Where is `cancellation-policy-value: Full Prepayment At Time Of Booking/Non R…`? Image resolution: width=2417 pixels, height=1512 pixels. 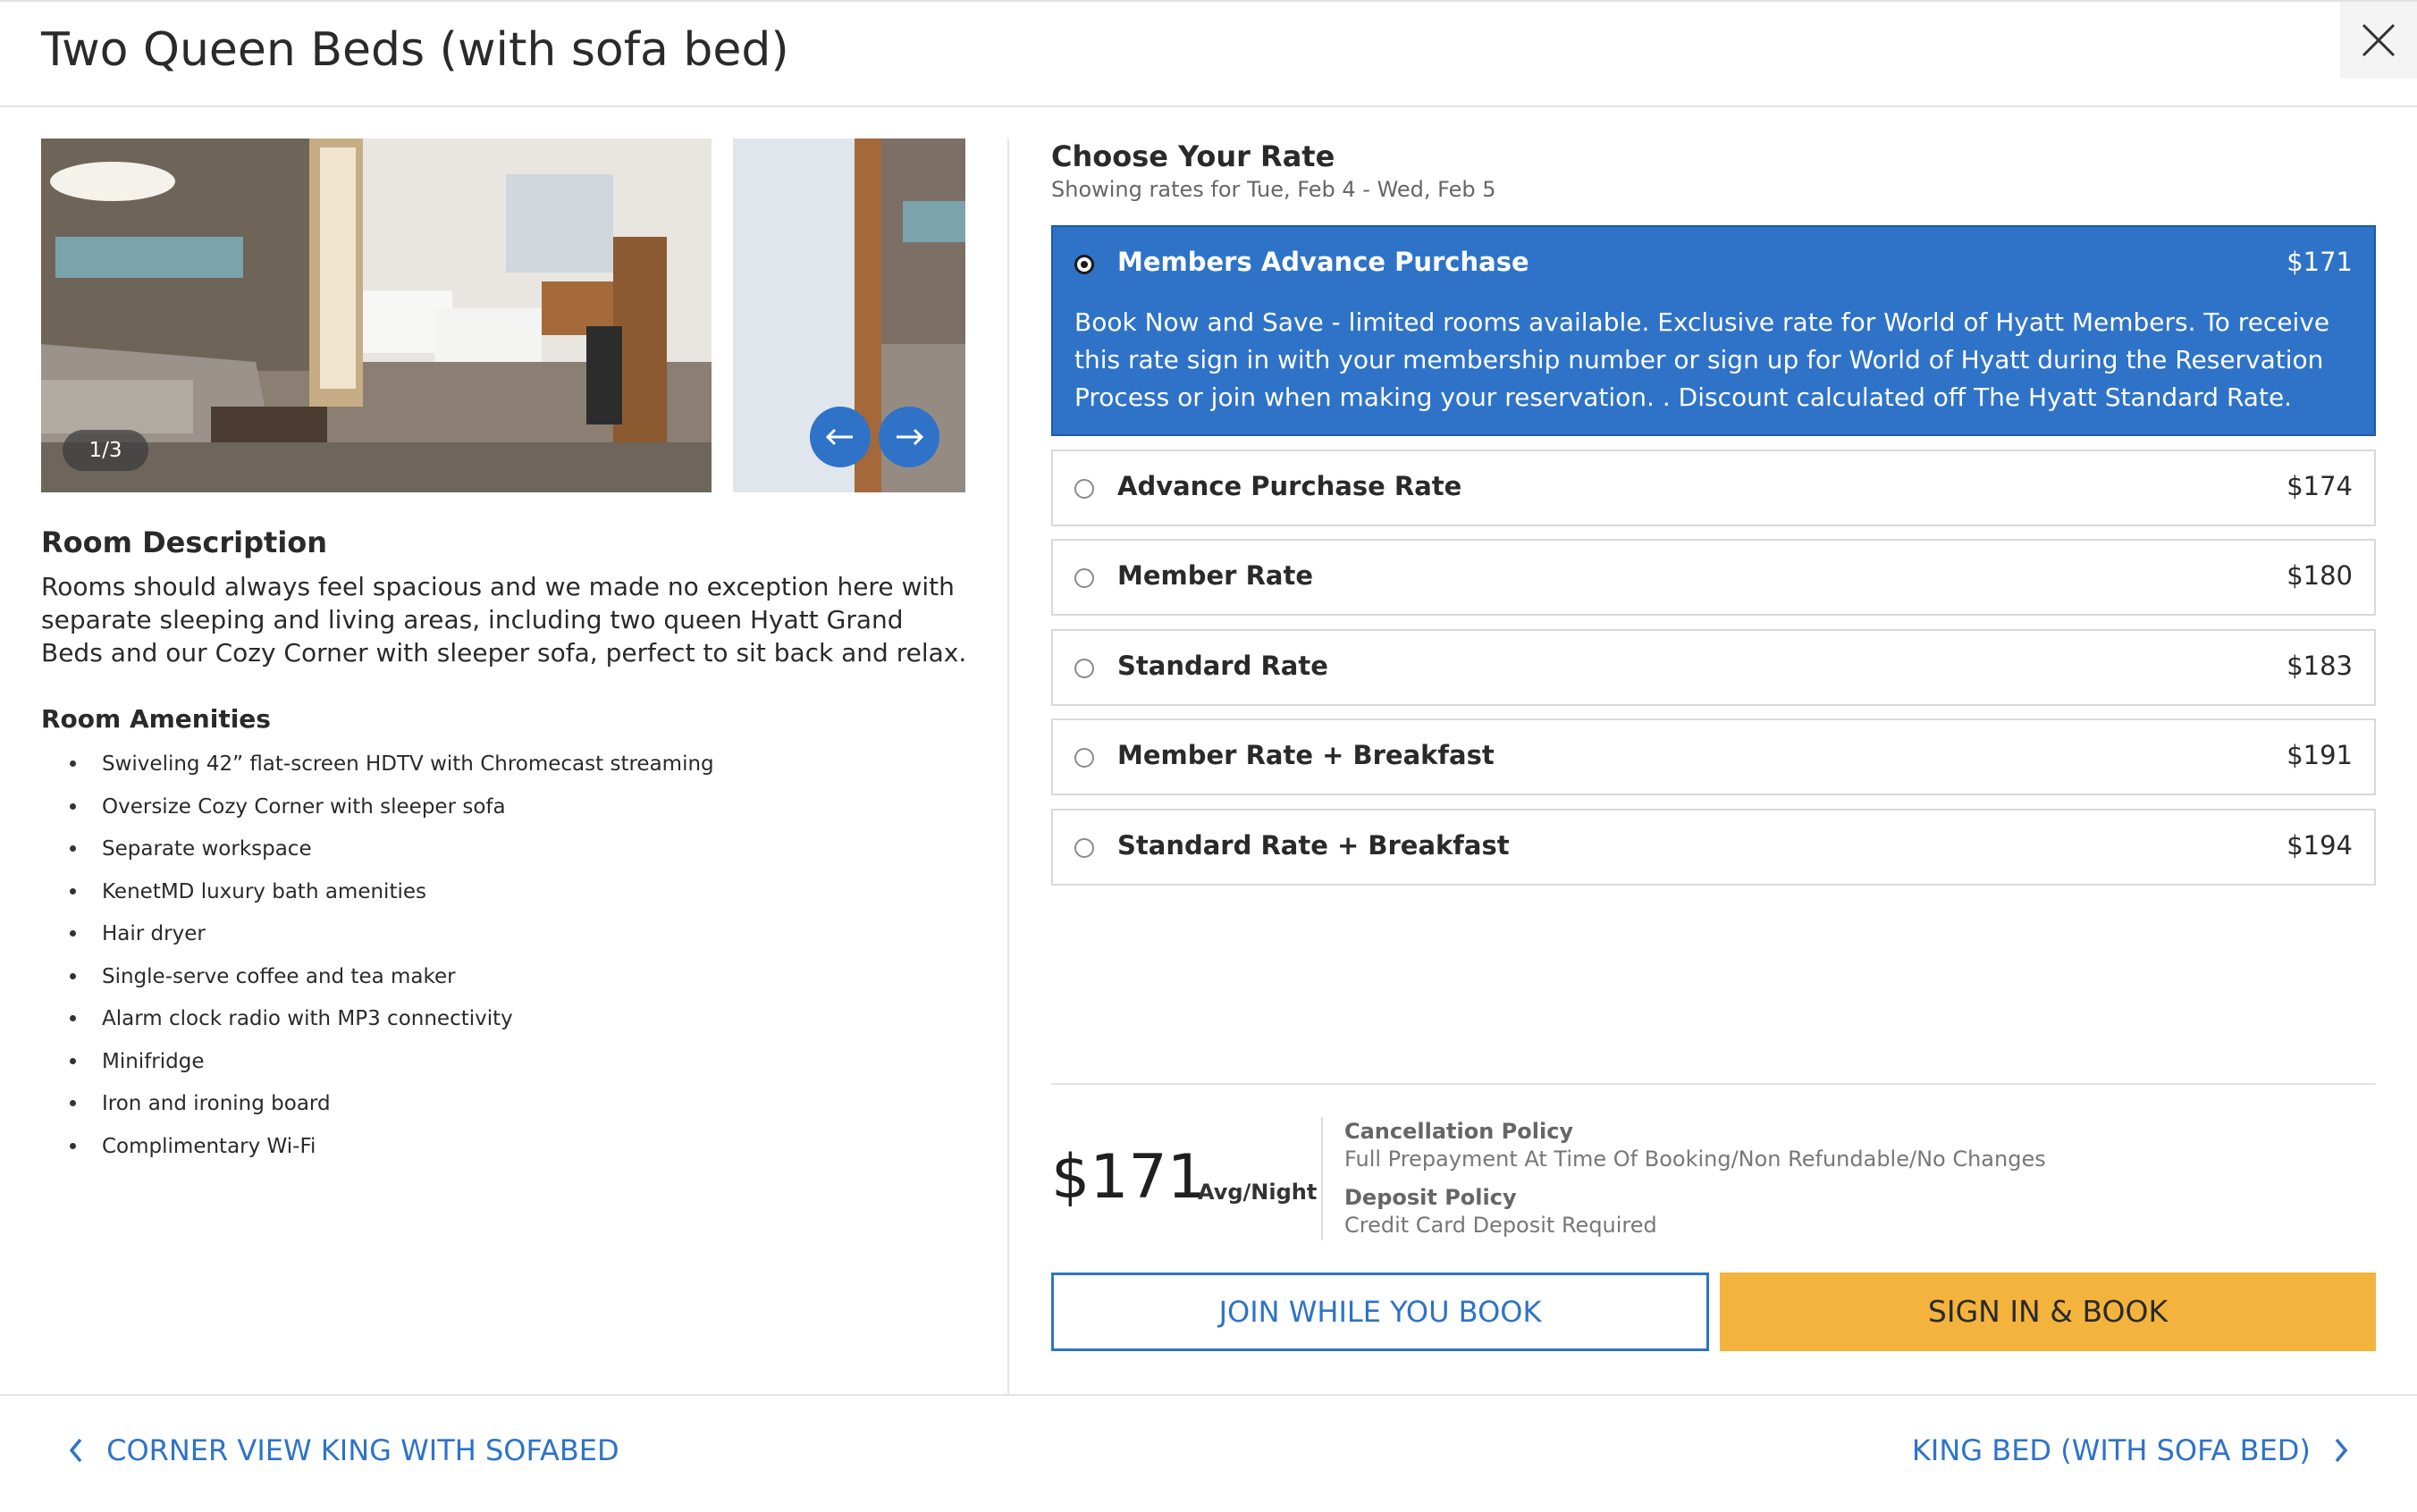 cancellation-policy-value: Full Prepayment At Time Of Booking/Non R… is located at coordinates (1695, 1159).